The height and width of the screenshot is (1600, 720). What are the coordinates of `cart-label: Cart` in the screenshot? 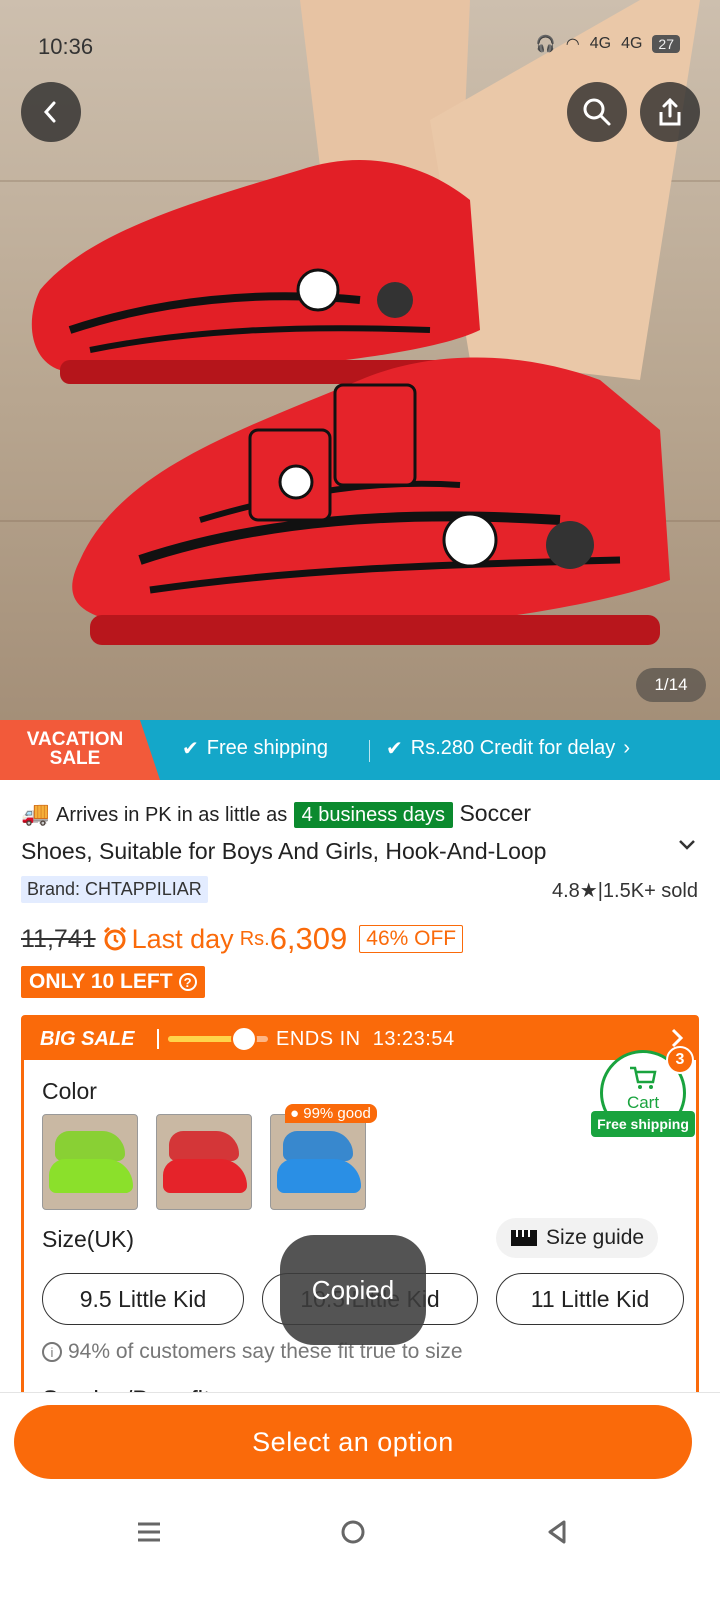 It's located at (643, 1102).